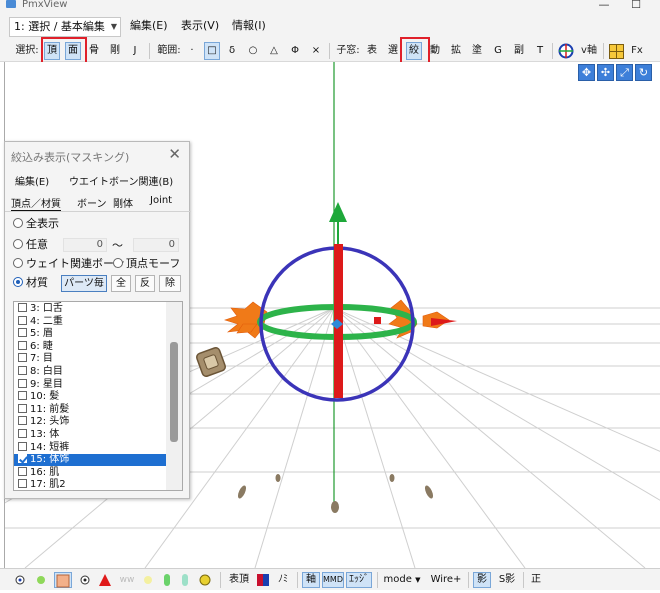 This screenshot has height=593, width=660. Describe the element at coordinates (145, 283) in the screenshot. I see `invert-button: 反` at that location.